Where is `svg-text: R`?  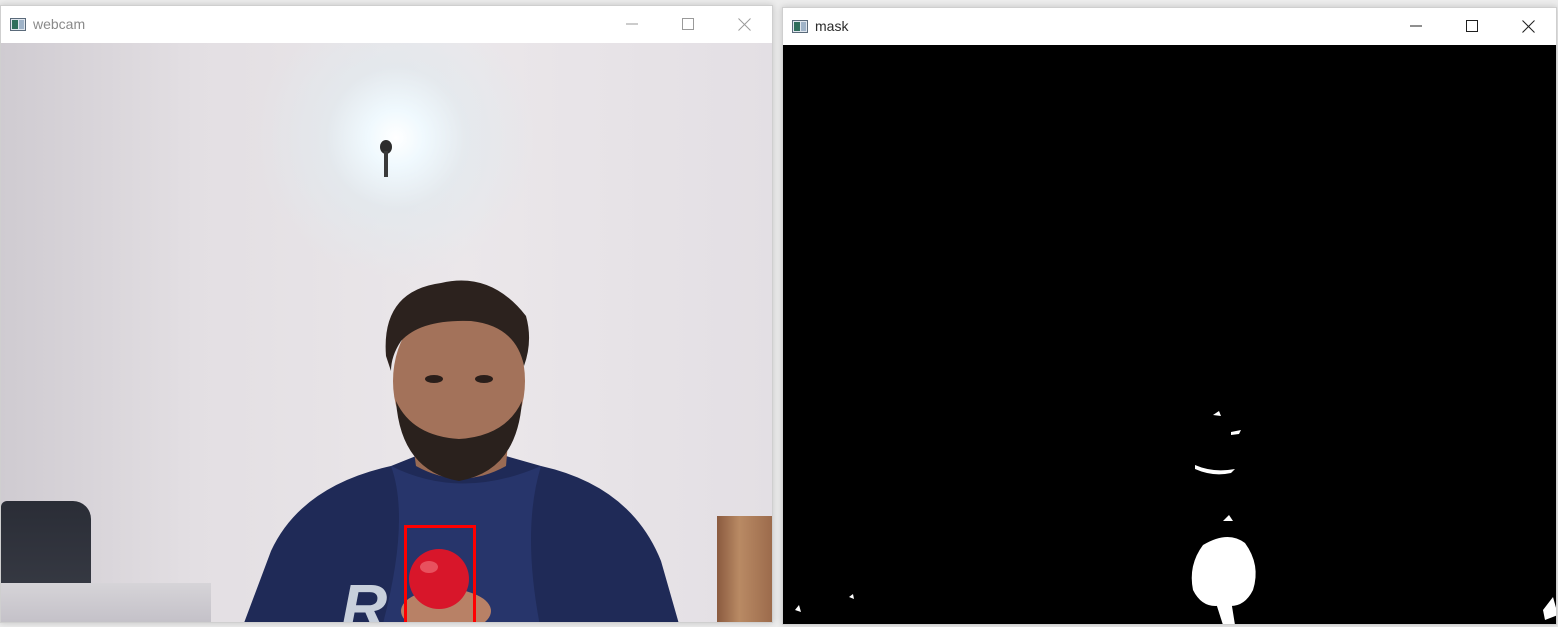
svg-text: R is located at coordinates (364, 596).